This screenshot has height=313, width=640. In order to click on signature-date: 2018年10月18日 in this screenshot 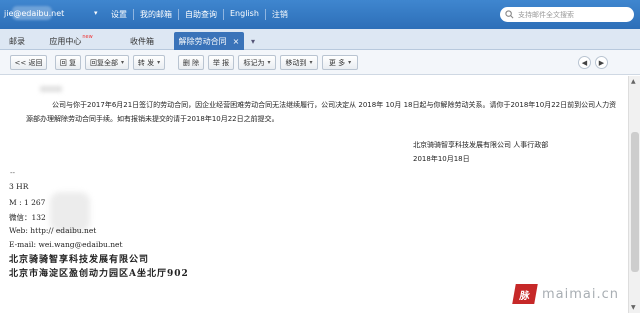, I will do `click(441, 159)`.